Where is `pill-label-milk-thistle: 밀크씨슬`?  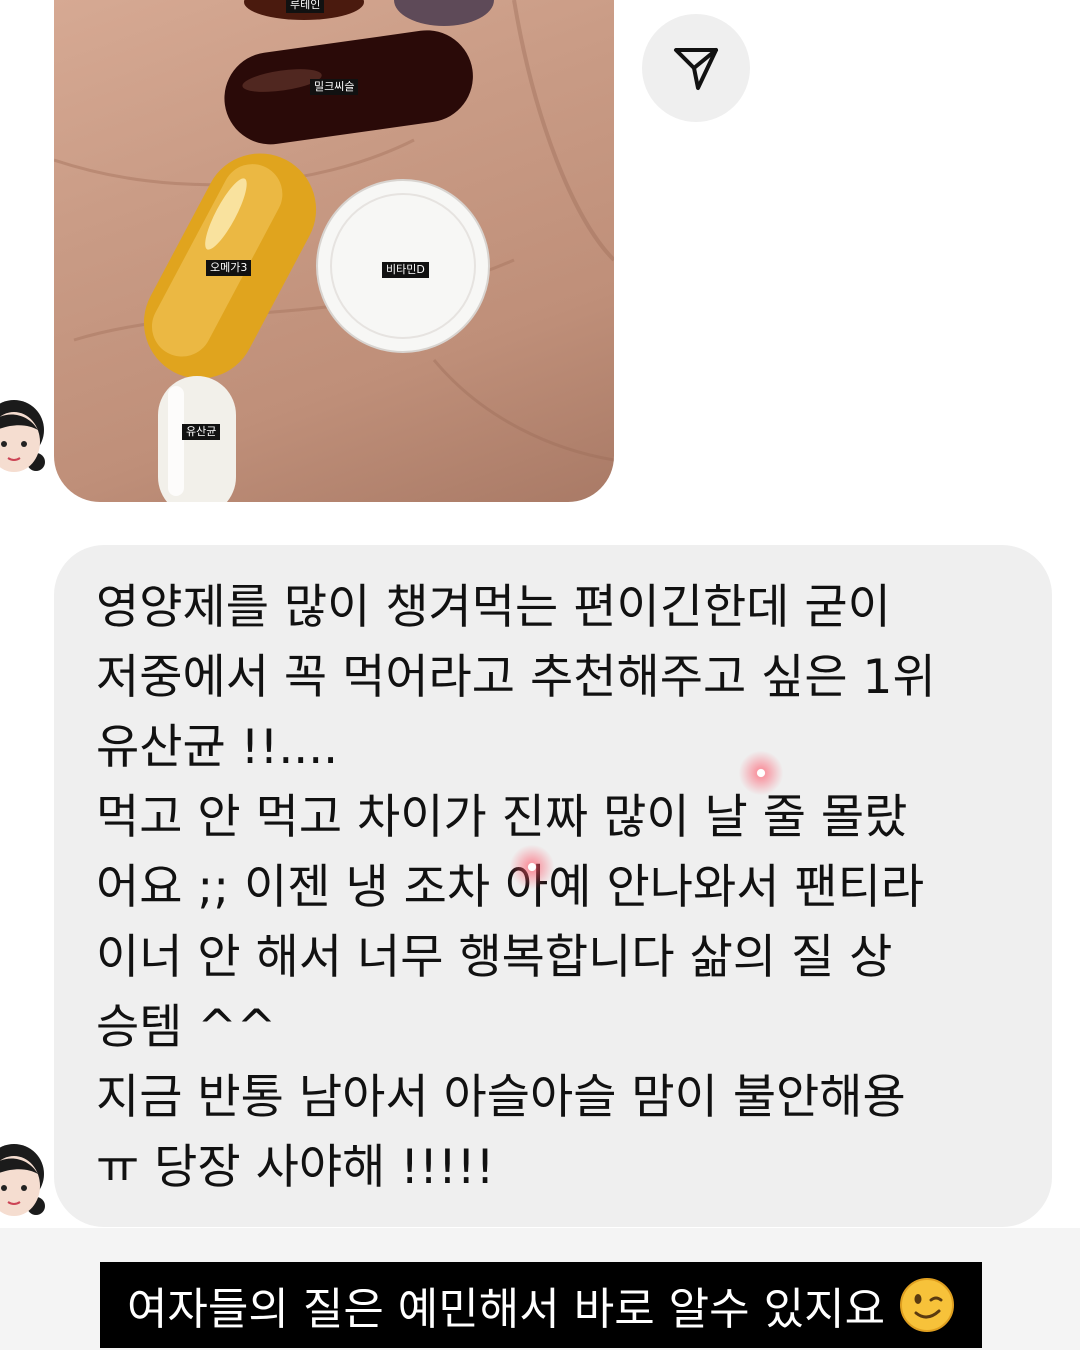
pill-label-milk-thistle: 밀크씨슬 is located at coordinates (334, 87).